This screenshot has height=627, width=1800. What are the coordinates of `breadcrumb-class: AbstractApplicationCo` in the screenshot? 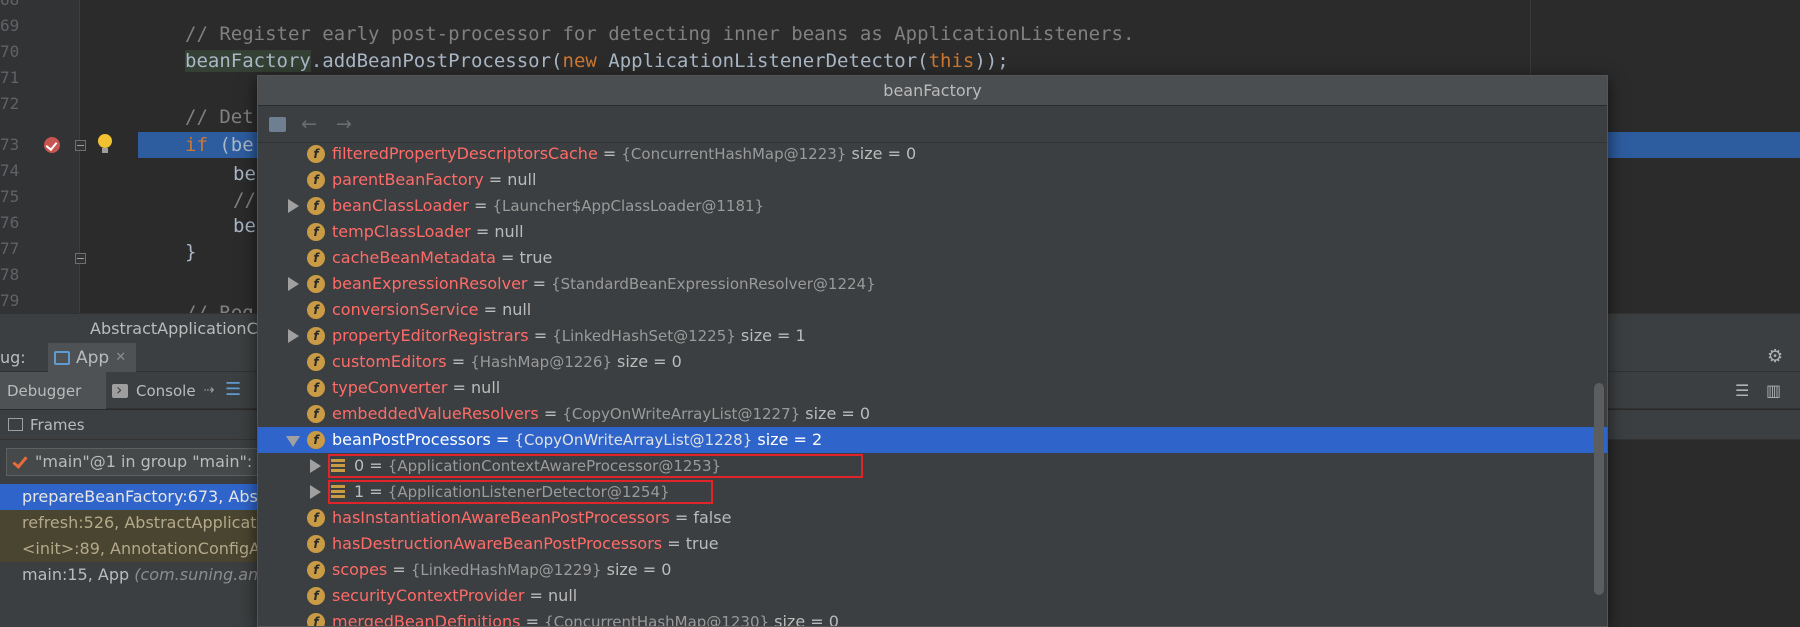 It's located at (179, 328).